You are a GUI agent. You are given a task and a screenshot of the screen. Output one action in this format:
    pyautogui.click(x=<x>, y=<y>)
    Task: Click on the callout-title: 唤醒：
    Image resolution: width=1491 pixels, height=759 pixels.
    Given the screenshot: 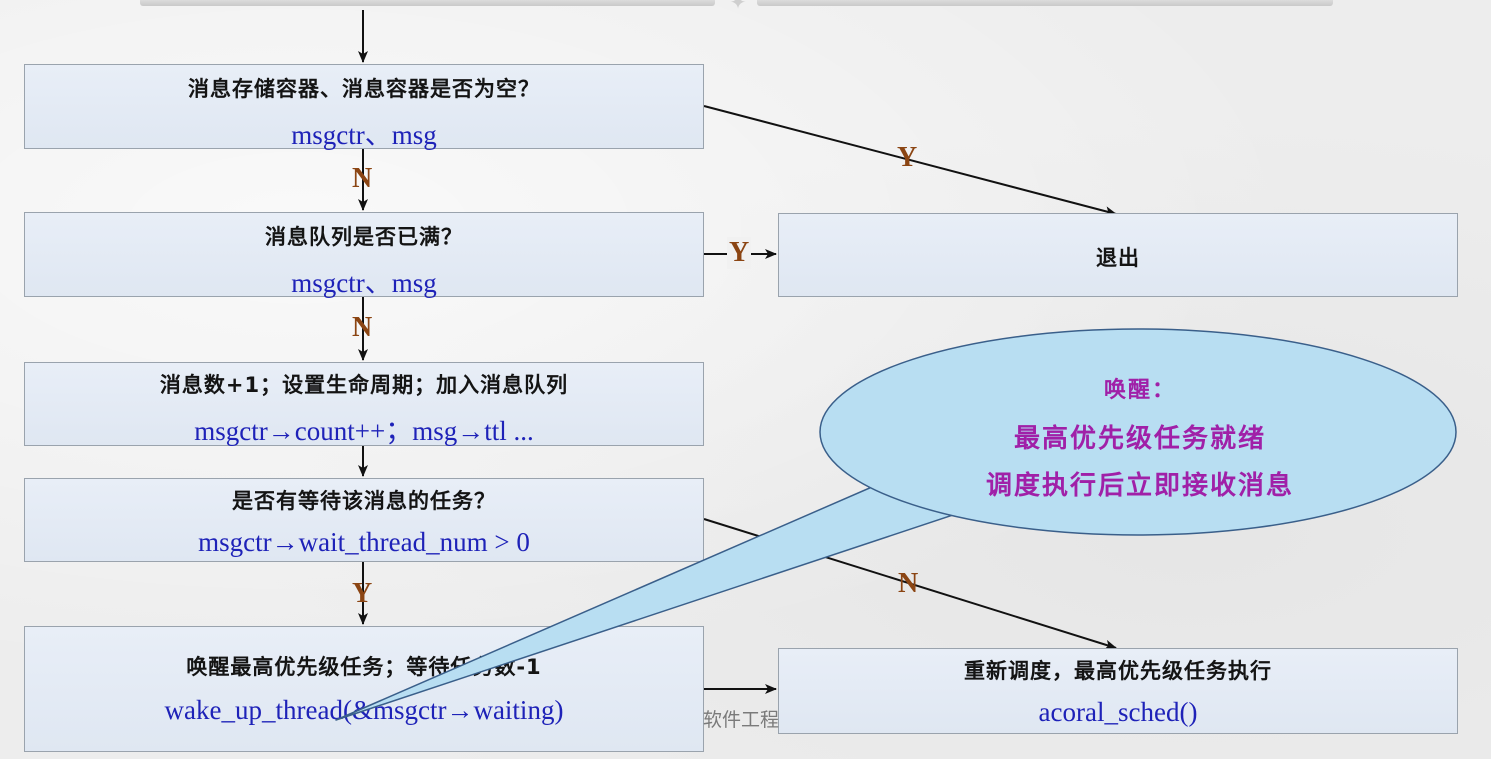 What is the action you would take?
    pyautogui.click(x=1139, y=390)
    